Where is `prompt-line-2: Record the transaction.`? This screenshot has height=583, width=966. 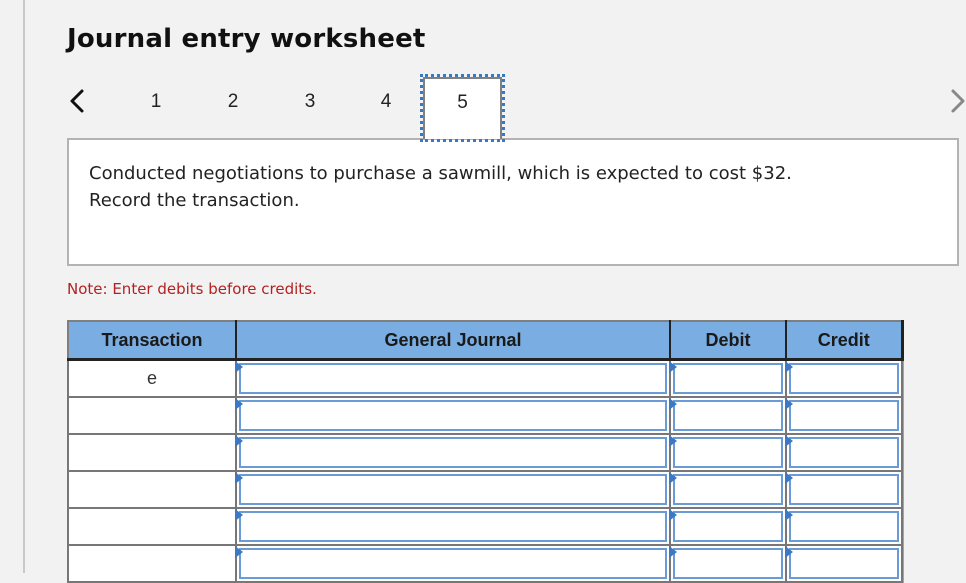 prompt-line-2: Record the transaction. is located at coordinates (194, 200).